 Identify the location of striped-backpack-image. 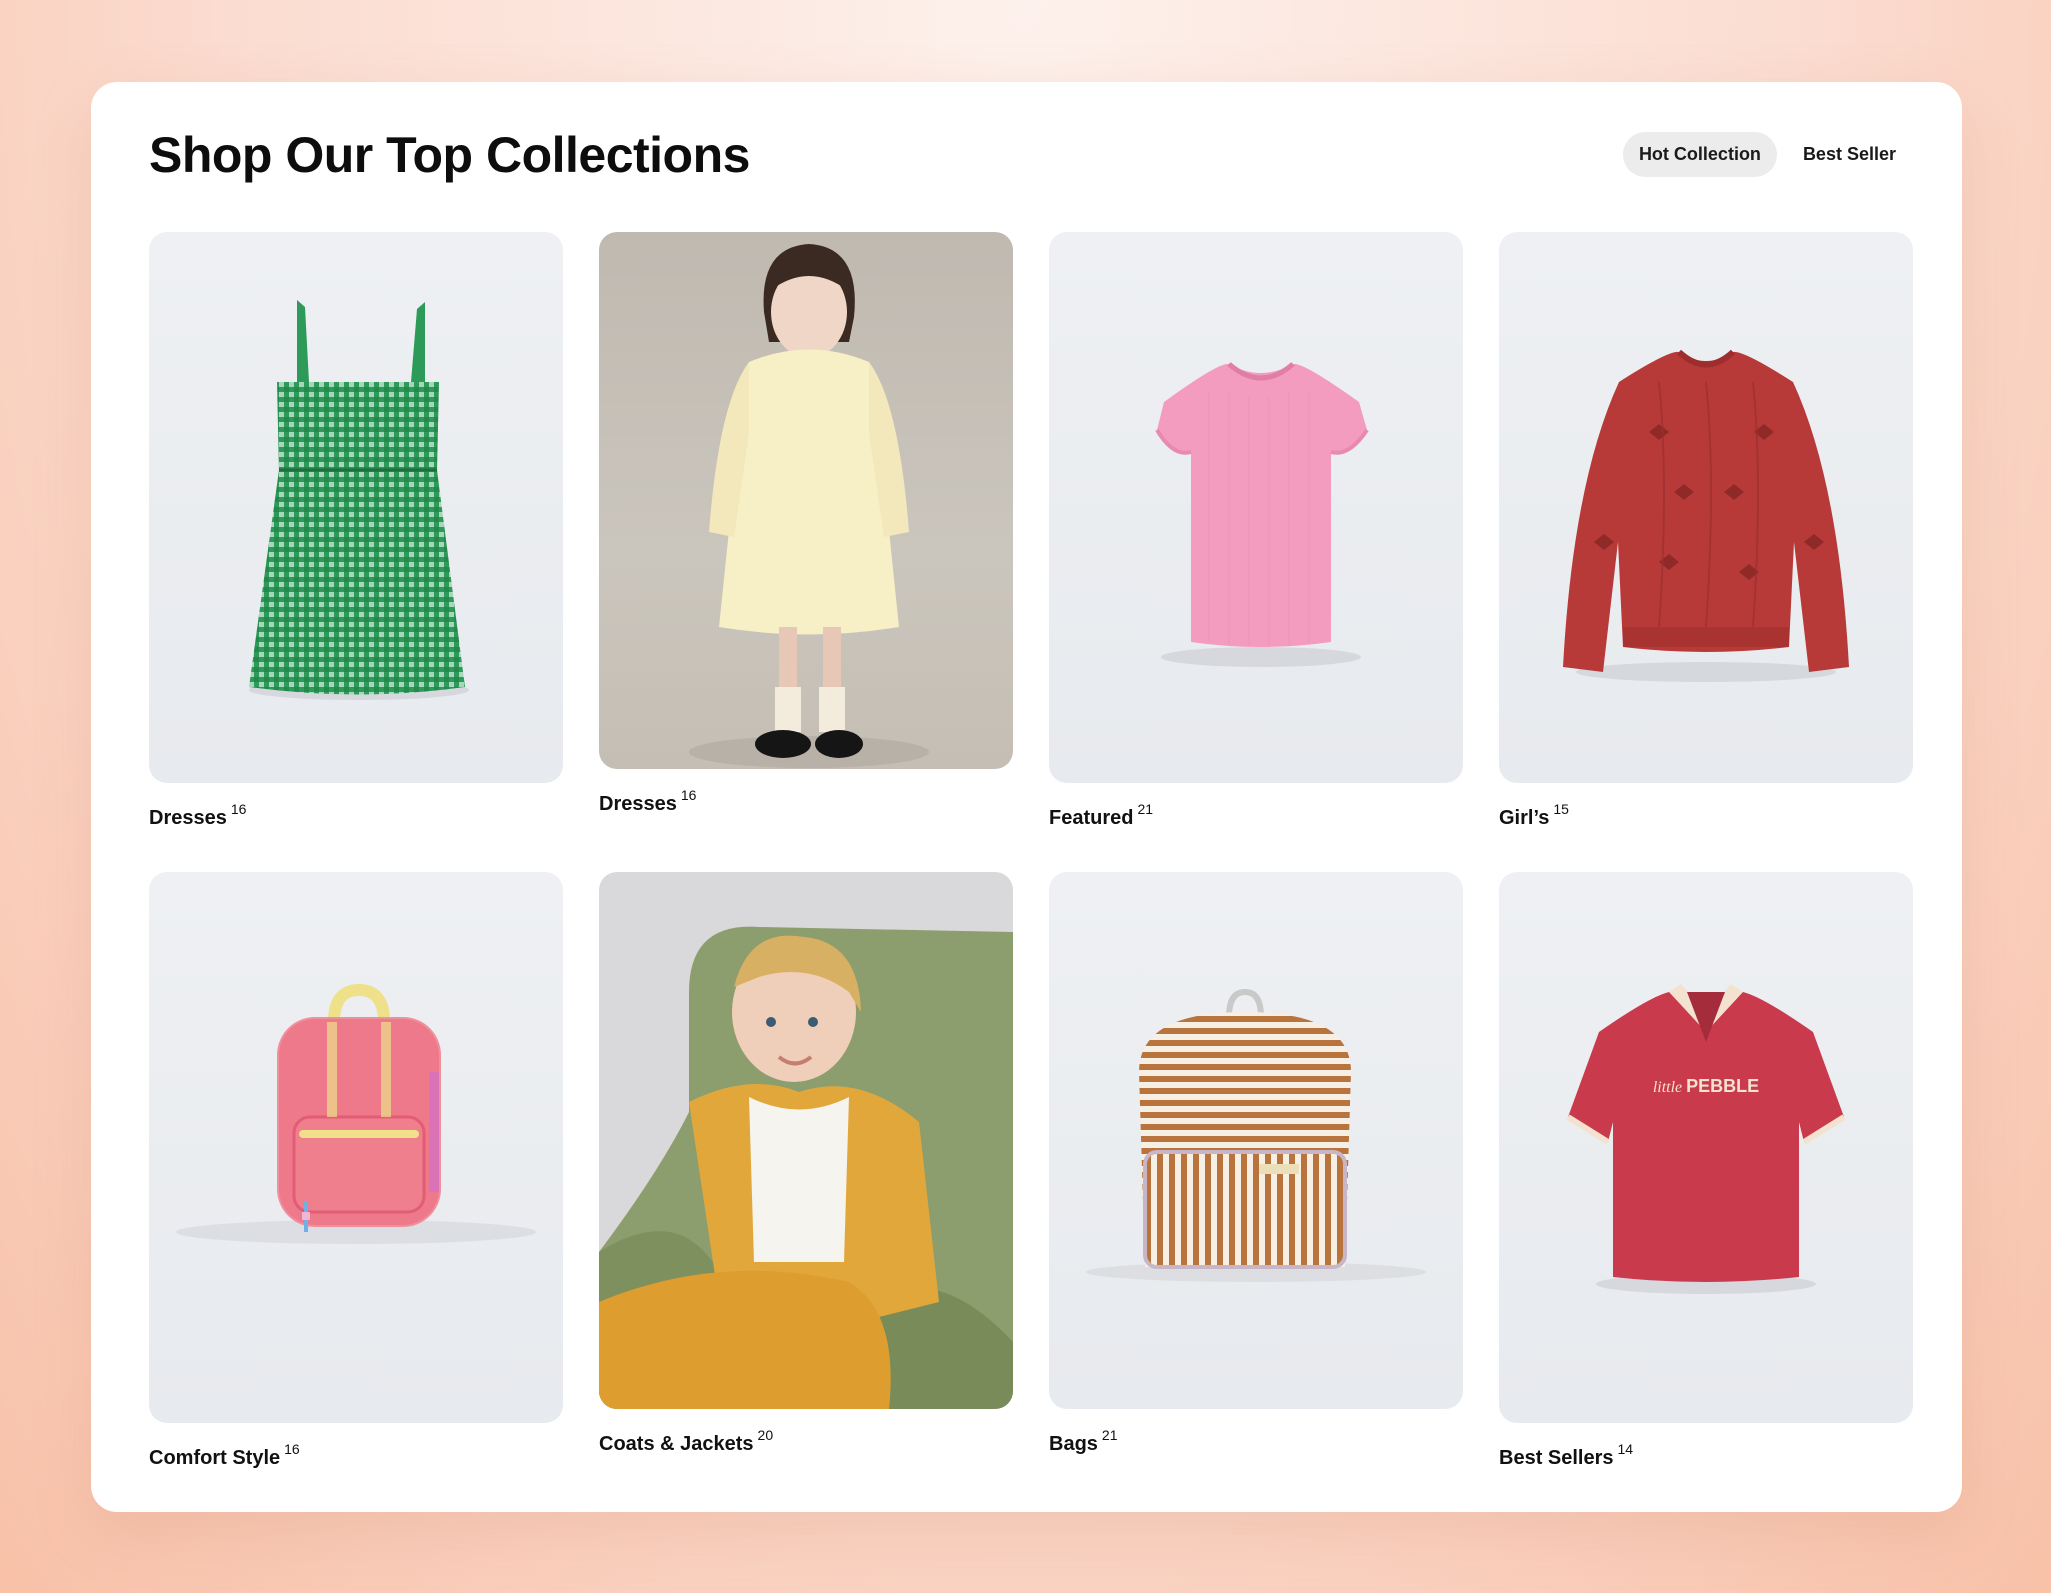
(1256, 1140).